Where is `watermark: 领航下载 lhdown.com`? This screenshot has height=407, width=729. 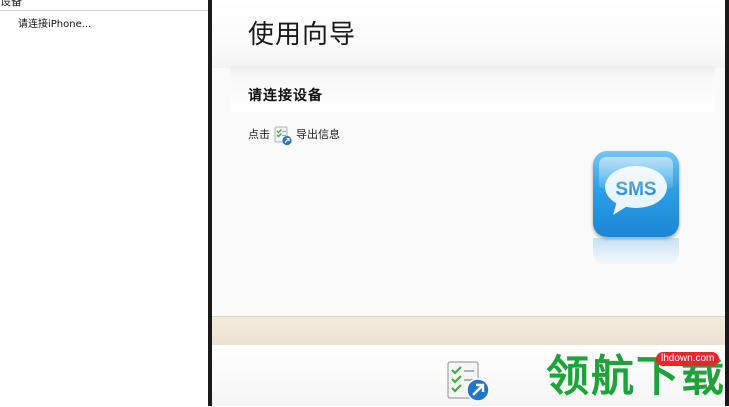
watermark: 领航下载 lhdown.com is located at coordinates (637, 378).